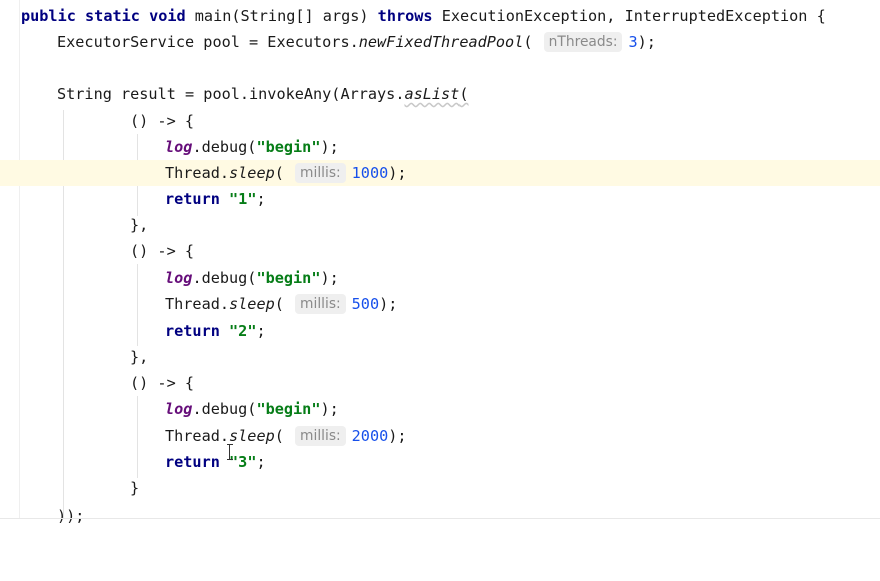 Image resolution: width=880 pixels, height=581 pixels. Describe the element at coordinates (71, 516) in the screenshot. I see `list-close: ));` at that location.